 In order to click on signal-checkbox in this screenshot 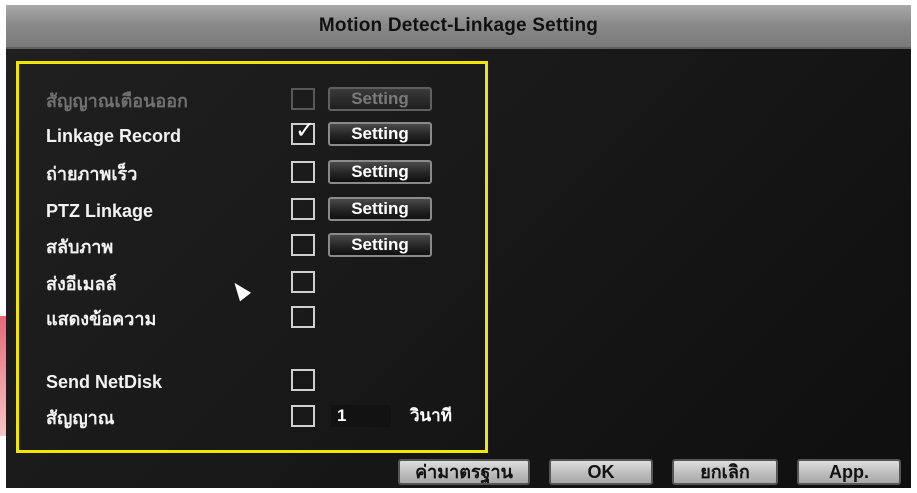, I will do `click(303, 416)`.